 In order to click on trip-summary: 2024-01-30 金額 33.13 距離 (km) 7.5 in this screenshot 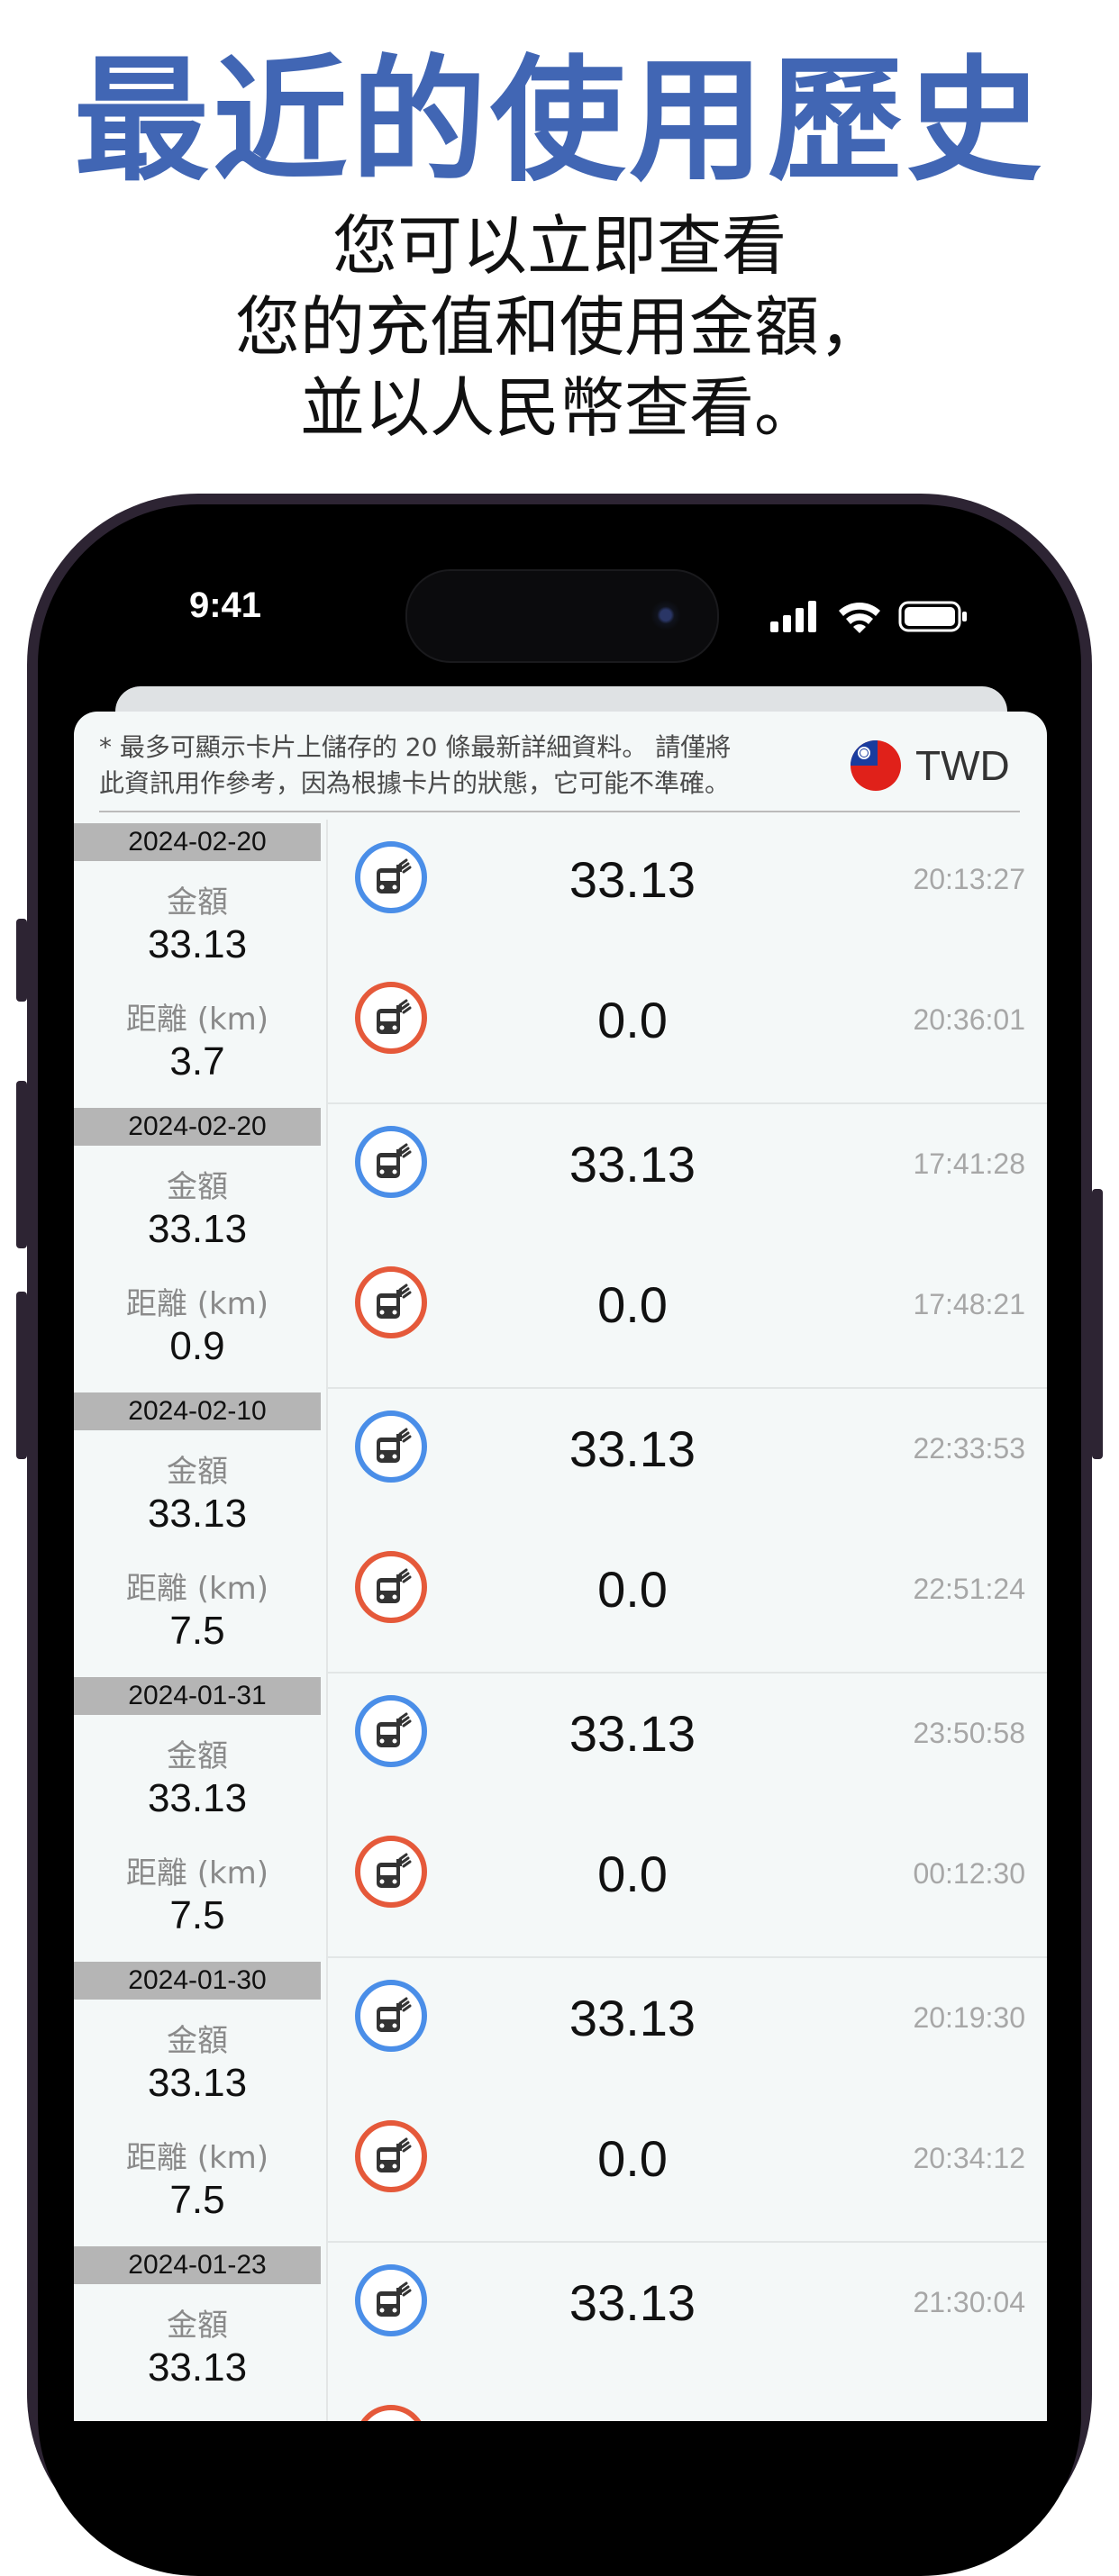, I will do `click(201, 2100)`.